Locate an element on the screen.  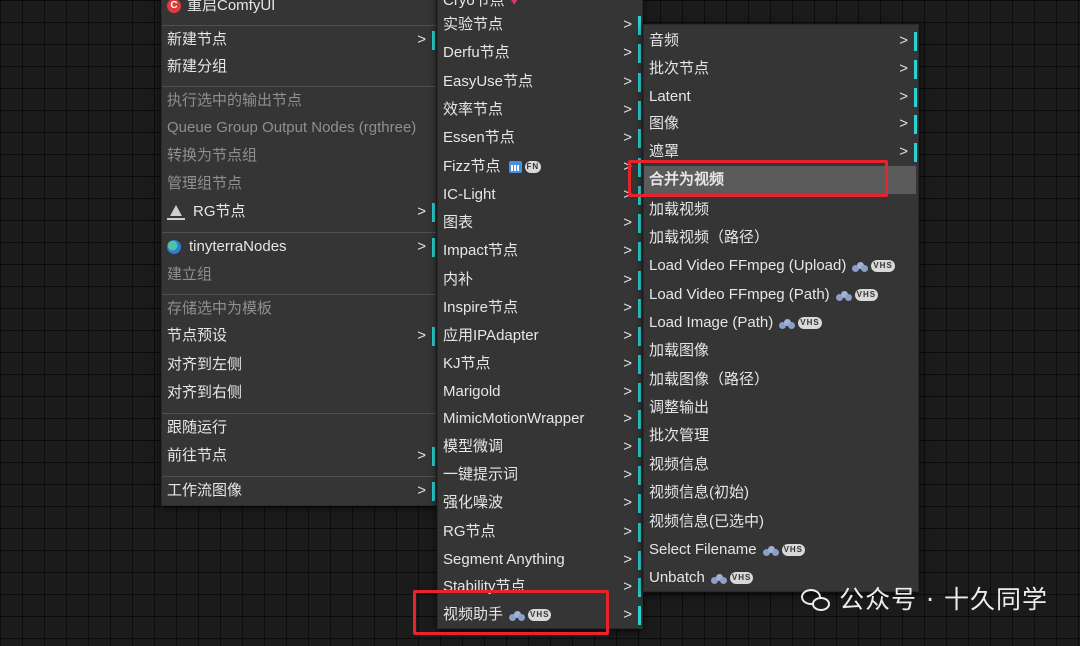
menu-item-align-right: 对齐到右侧 is located at coordinates (299, 393).